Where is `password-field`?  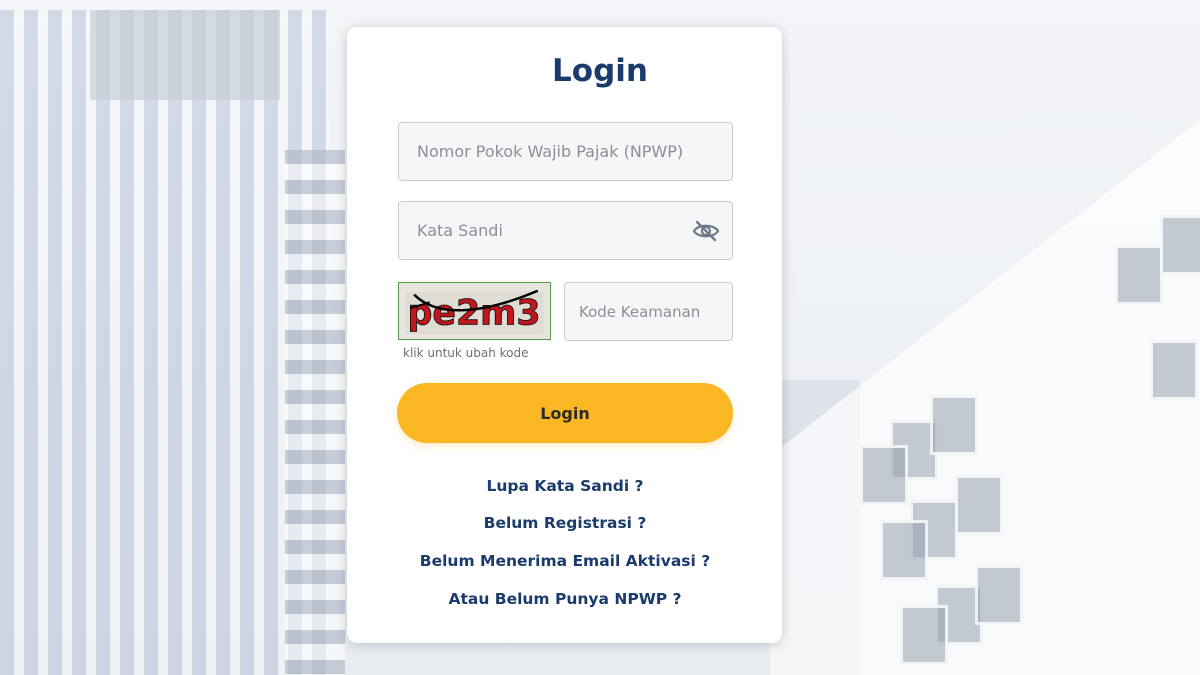 password-field is located at coordinates (565, 230).